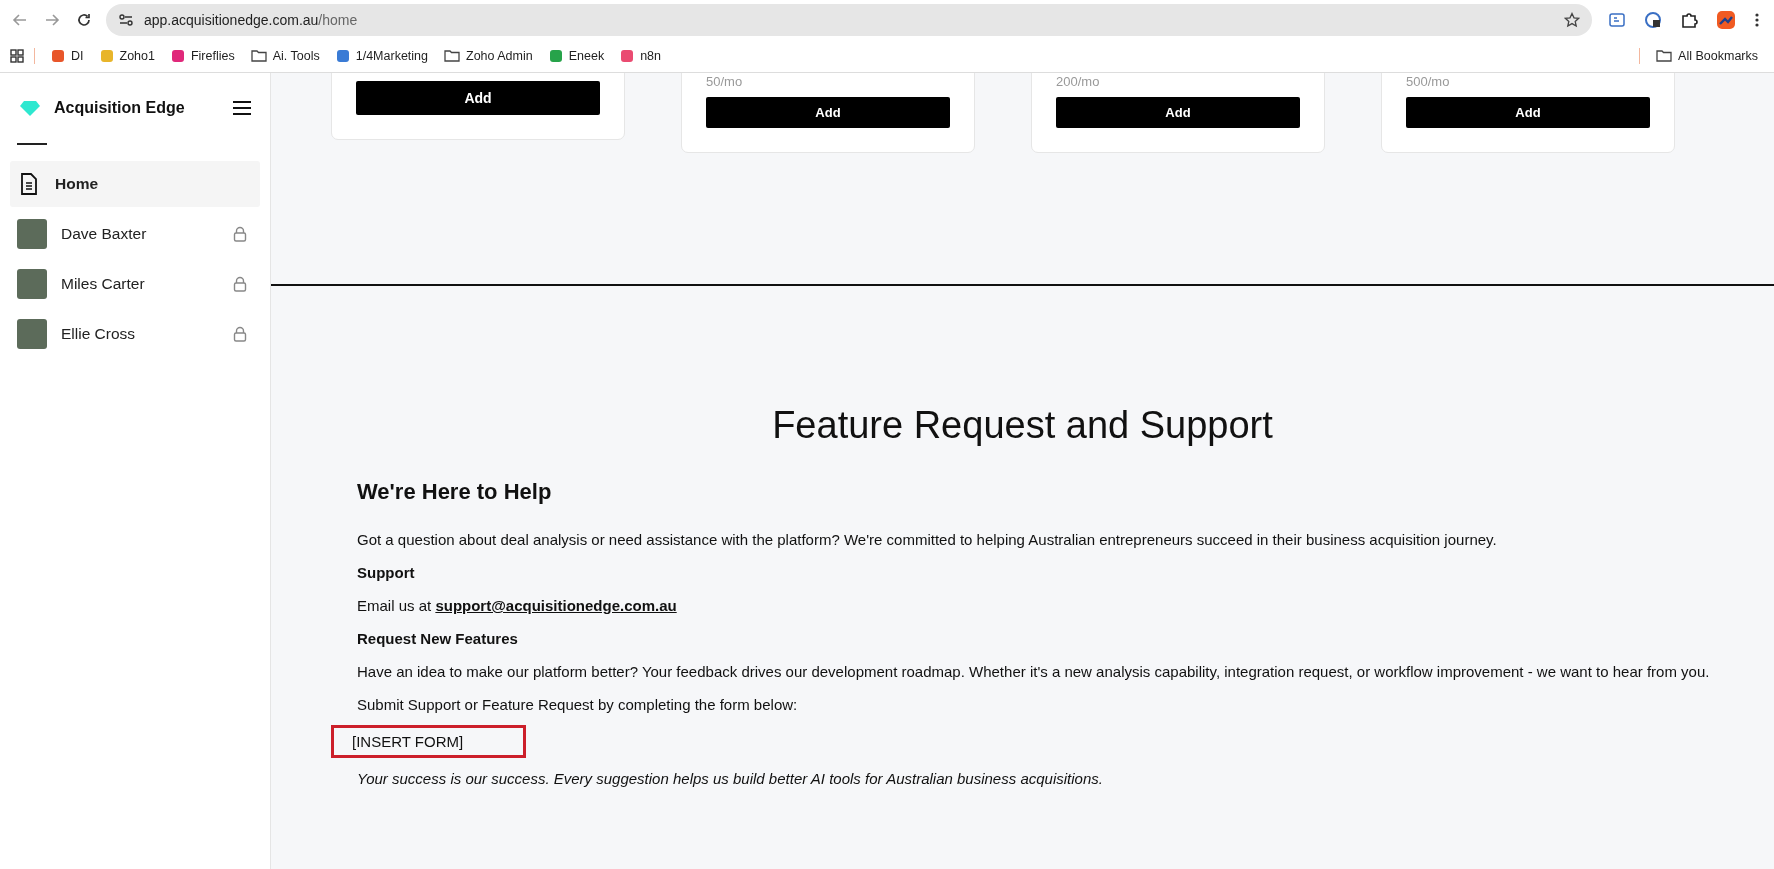 Image resolution: width=1774 pixels, height=869 pixels. Describe the element at coordinates (17, 56) in the screenshot. I see `apps-grid-icon` at that location.